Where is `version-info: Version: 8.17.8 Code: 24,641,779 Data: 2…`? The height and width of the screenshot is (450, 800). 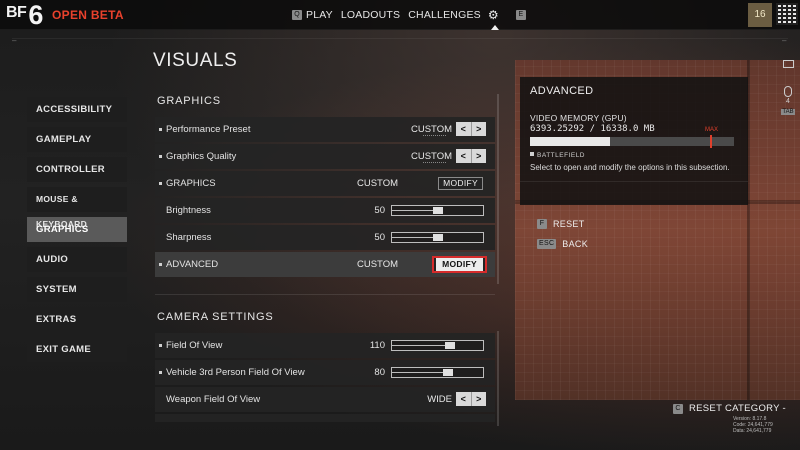 version-info: Version: 8.17.8 Code: 24,641,779 Data: 2… is located at coordinates (753, 425).